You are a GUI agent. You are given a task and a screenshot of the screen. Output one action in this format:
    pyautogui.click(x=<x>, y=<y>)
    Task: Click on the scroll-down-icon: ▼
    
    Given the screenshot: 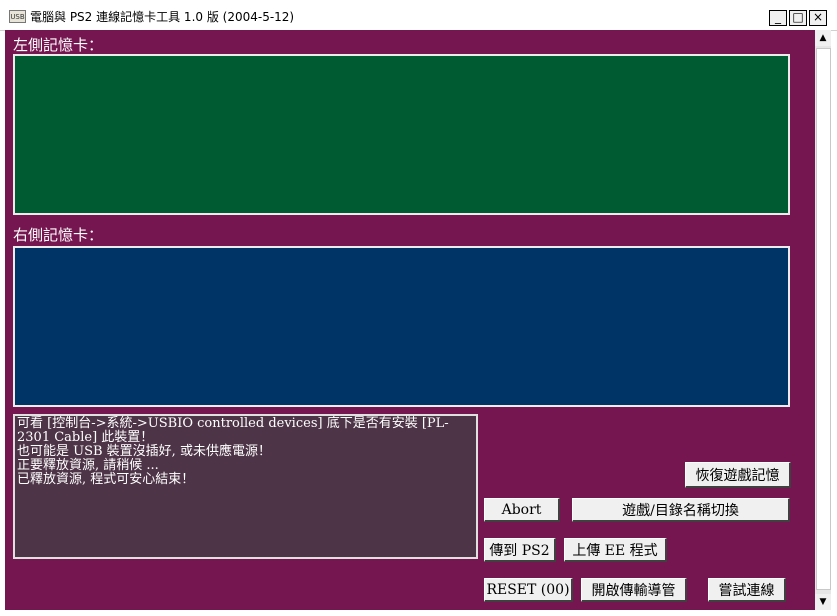 What is the action you would take?
    pyautogui.click(x=823, y=602)
    